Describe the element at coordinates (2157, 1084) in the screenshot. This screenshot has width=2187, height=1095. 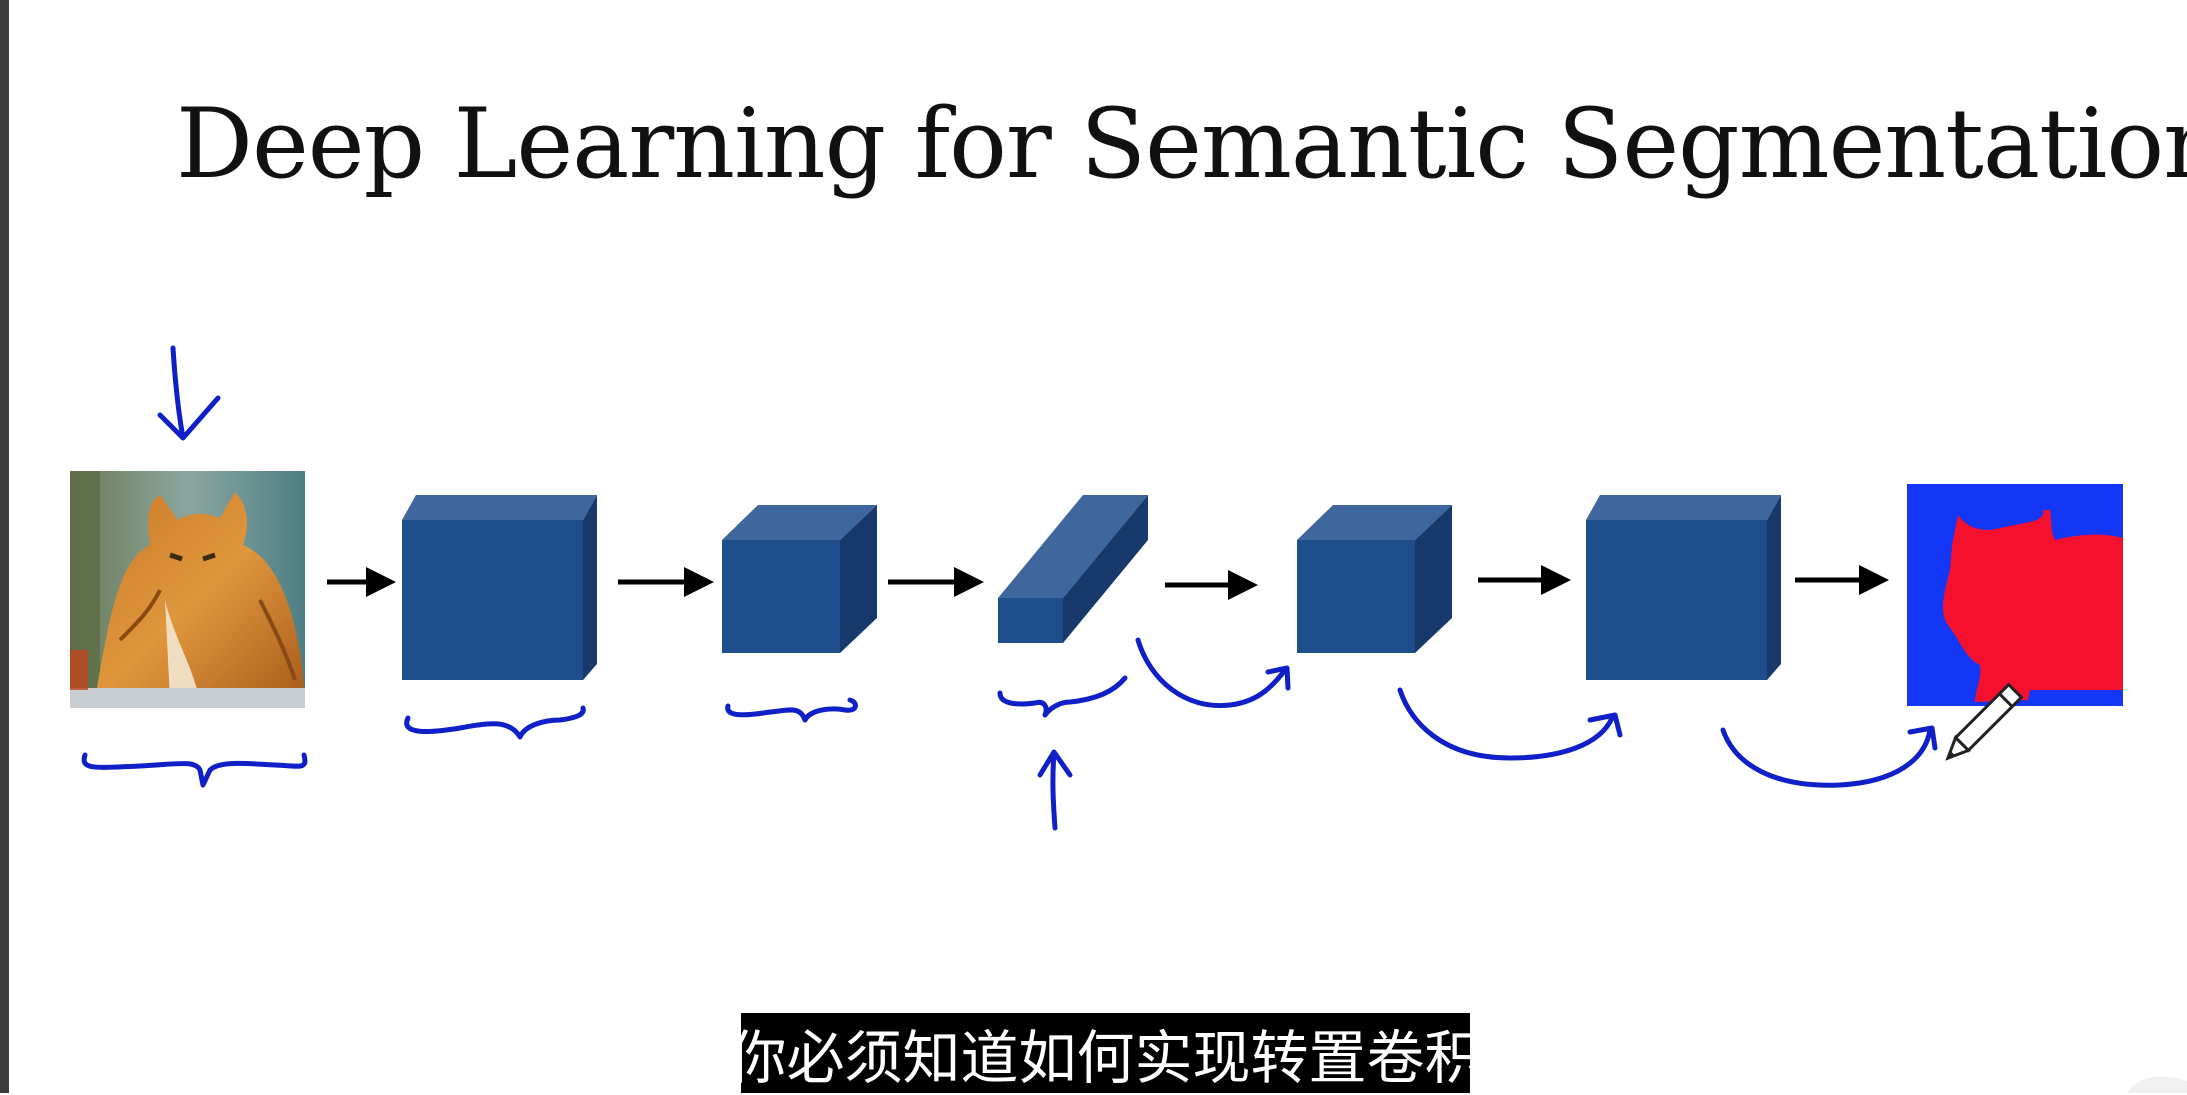
I see `watermark-icon` at that location.